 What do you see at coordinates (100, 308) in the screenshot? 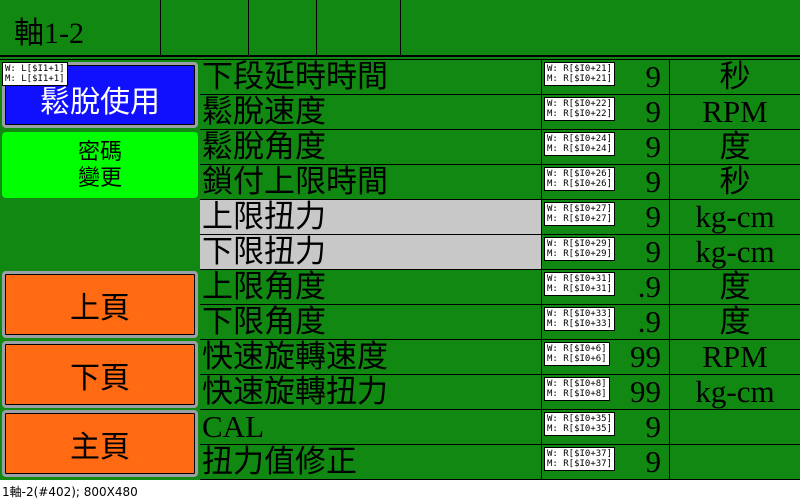
I see `prev-page-label: 上頁` at bounding box center [100, 308].